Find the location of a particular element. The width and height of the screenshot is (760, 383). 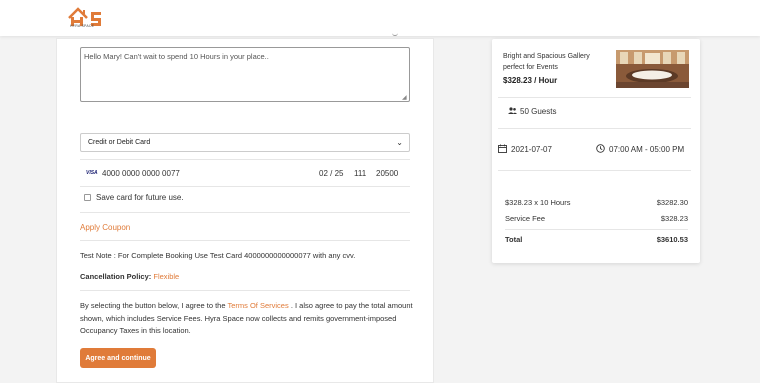

clock-icon is located at coordinates (600, 148).